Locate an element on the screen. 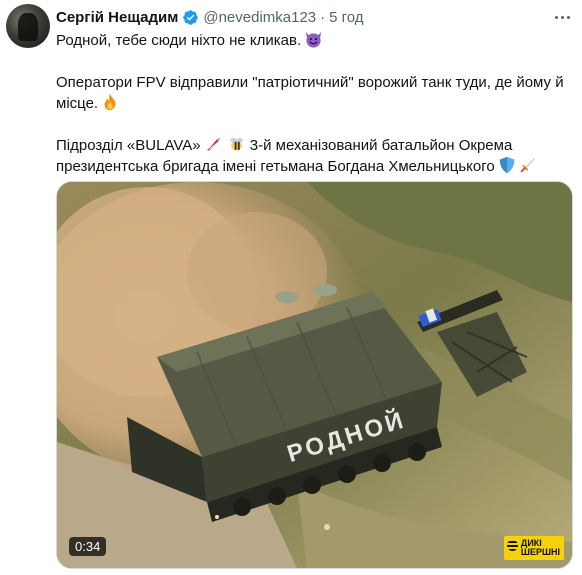  wasp-logo-icon is located at coordinates (512, 545).